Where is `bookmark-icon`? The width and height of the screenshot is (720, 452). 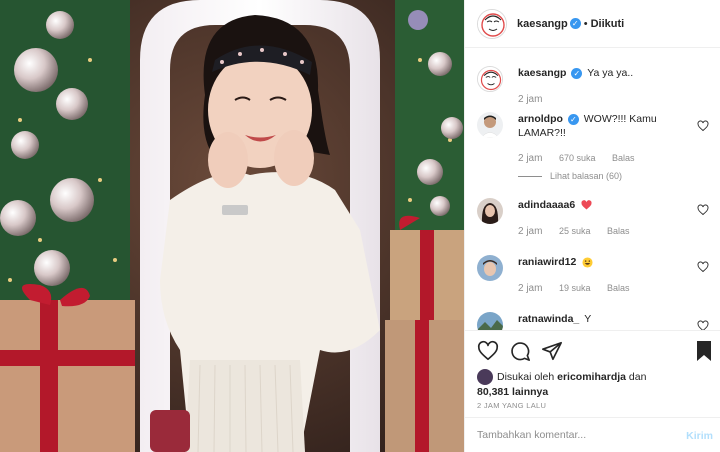 bookmark-icon is located at coordinates (704, 351).